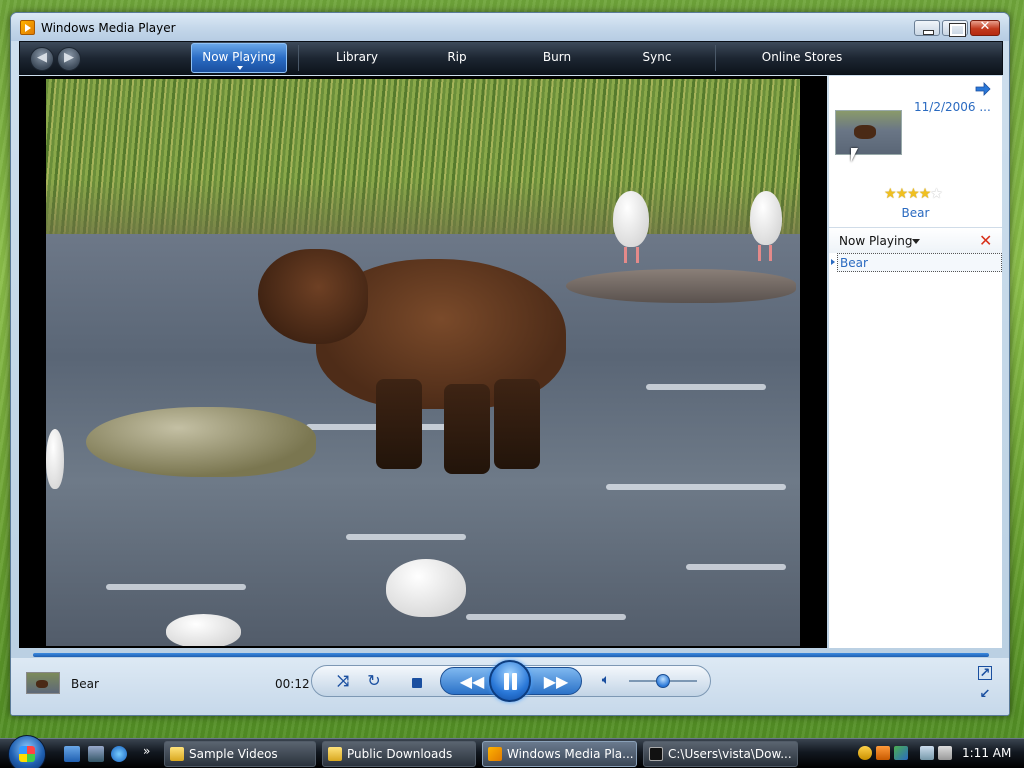 Image resolution: width=1024 pixels, height=768 pixels. I want to click on pause-button, so click(510, 681).